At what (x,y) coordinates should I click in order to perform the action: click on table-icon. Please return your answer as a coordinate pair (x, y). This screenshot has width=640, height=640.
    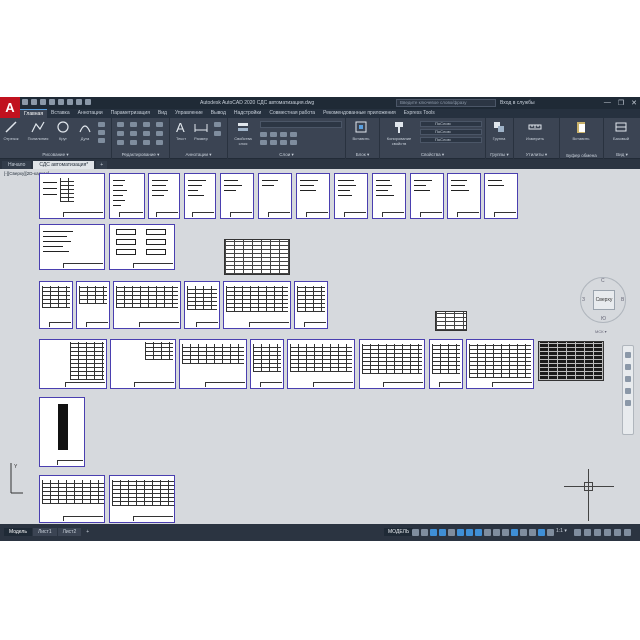
    Looking at the image, I should click on (217, 133).